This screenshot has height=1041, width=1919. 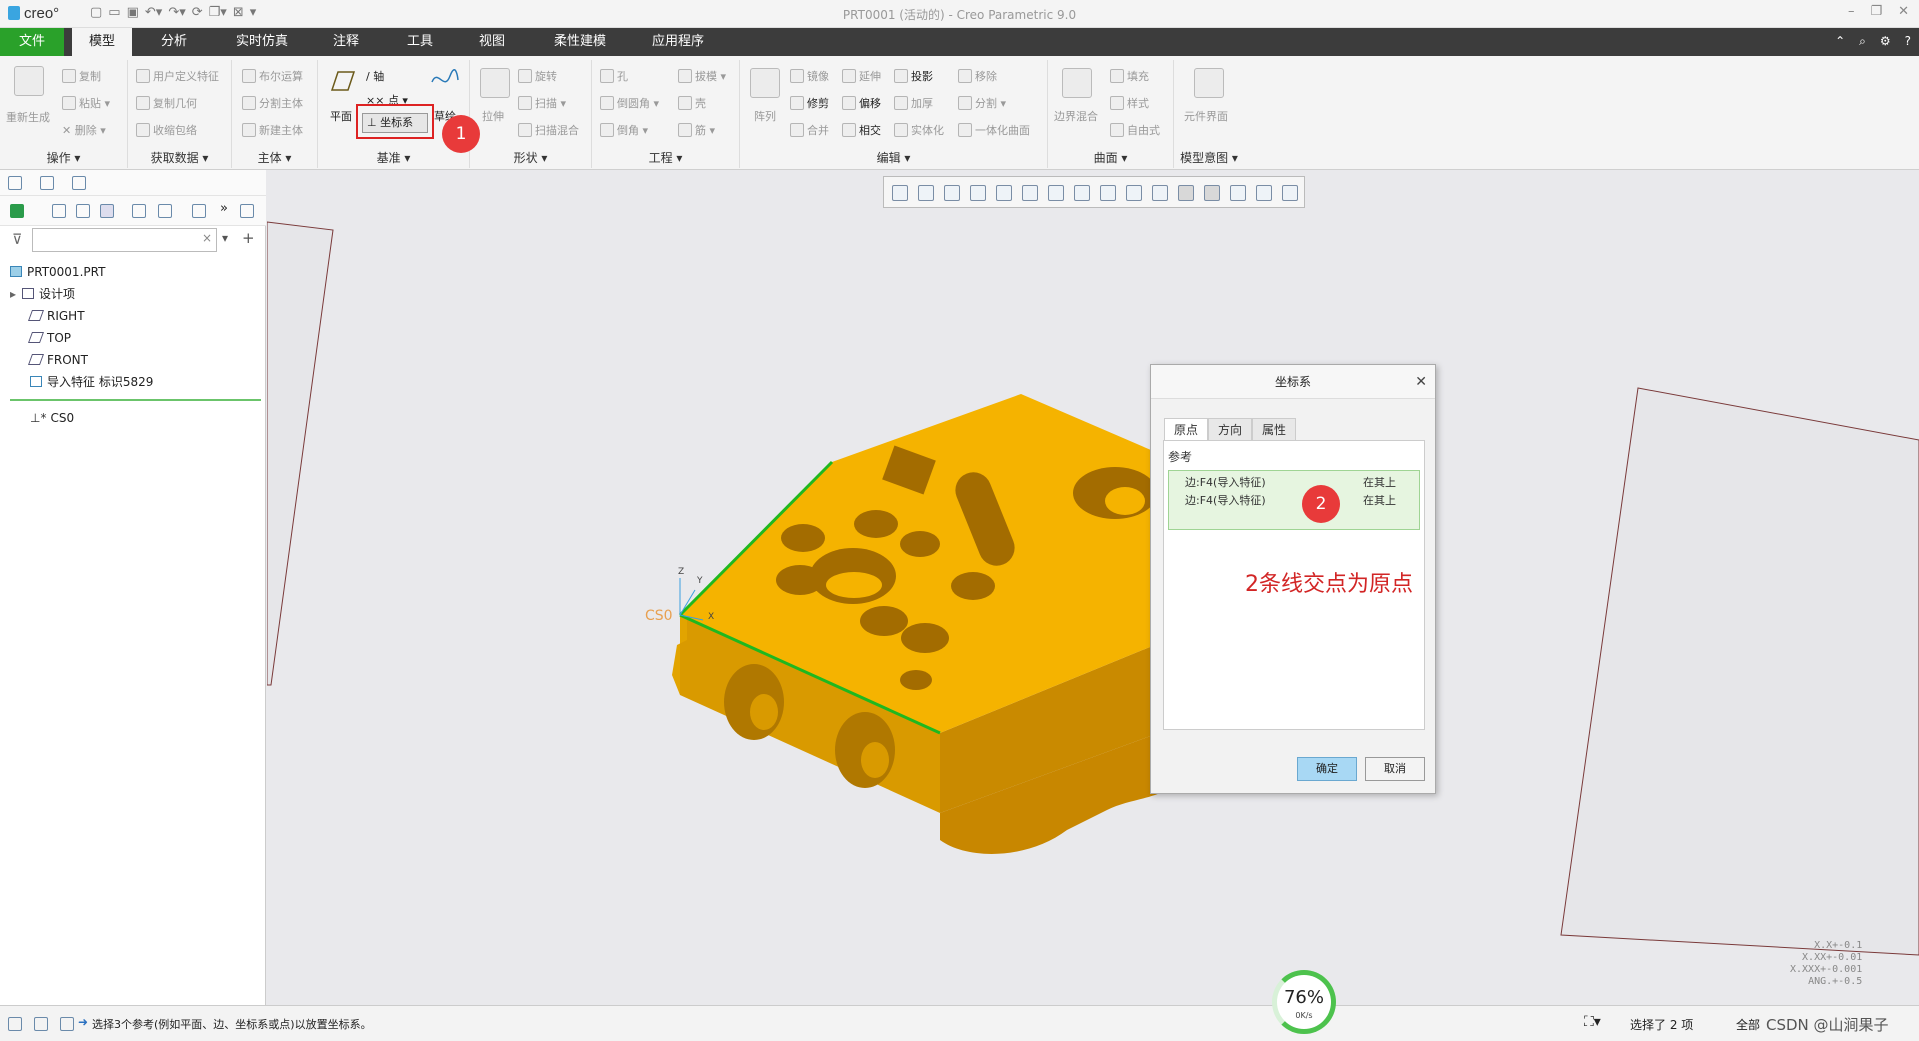 I want to click on close-icon: ✕, so click(x=1421, y=382).